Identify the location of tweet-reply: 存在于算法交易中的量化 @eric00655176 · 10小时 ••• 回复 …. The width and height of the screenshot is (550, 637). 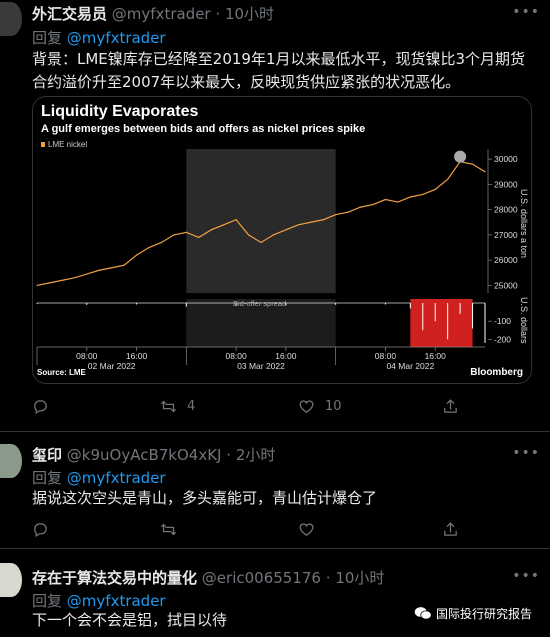
(275, 593).